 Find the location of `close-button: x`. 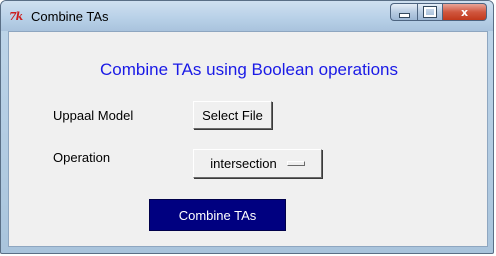

close-button: x is located at coordinates (465, 12).